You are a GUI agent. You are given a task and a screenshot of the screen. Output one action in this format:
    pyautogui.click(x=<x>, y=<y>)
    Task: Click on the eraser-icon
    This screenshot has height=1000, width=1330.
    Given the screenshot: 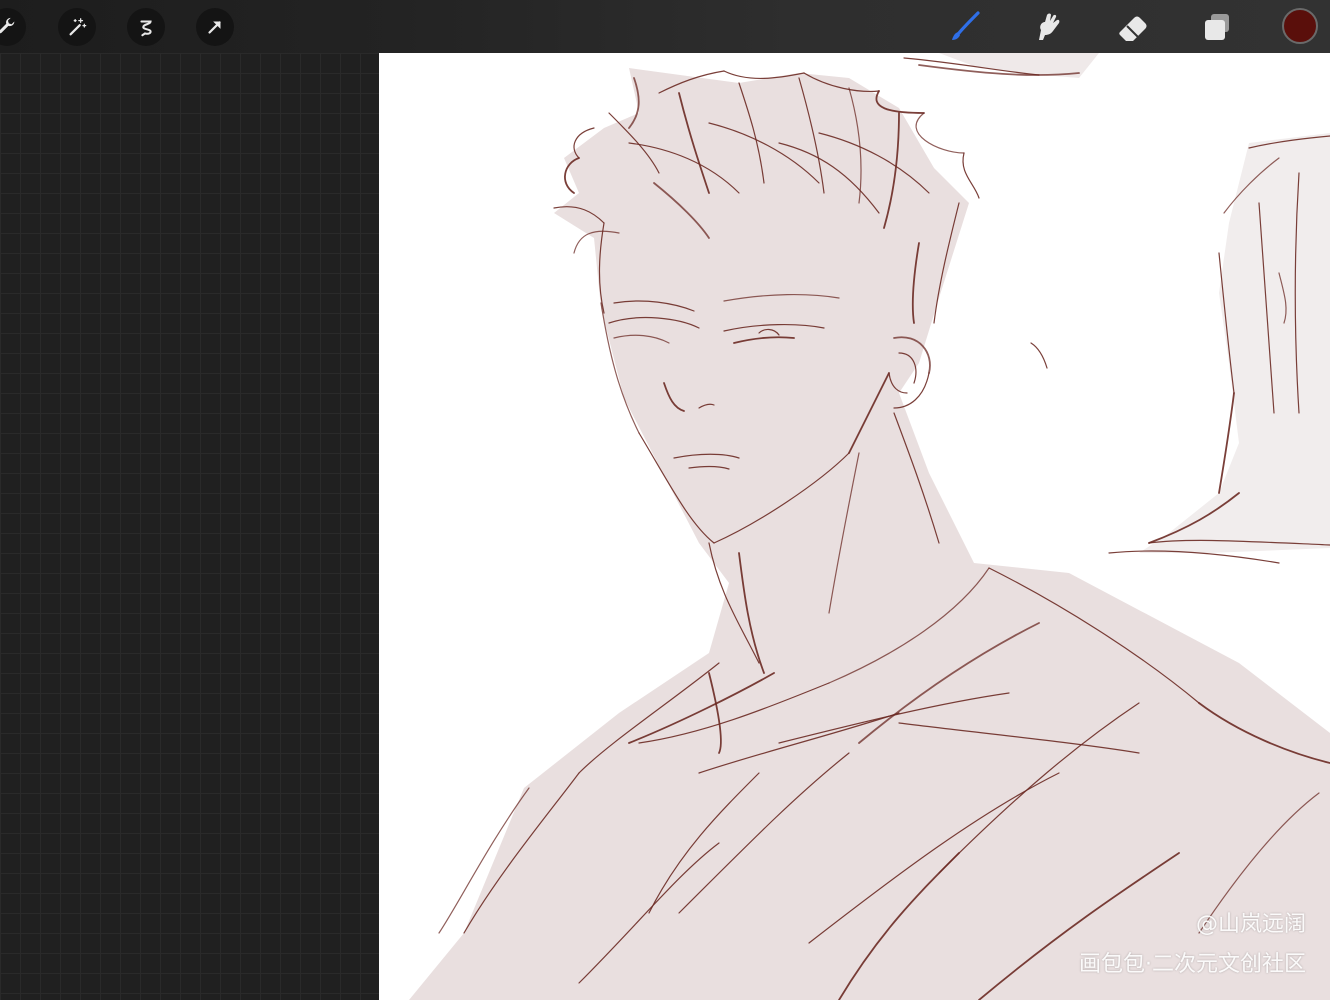 What is the action you would take?
    pyautogui.click(x=1133, y=28)
    